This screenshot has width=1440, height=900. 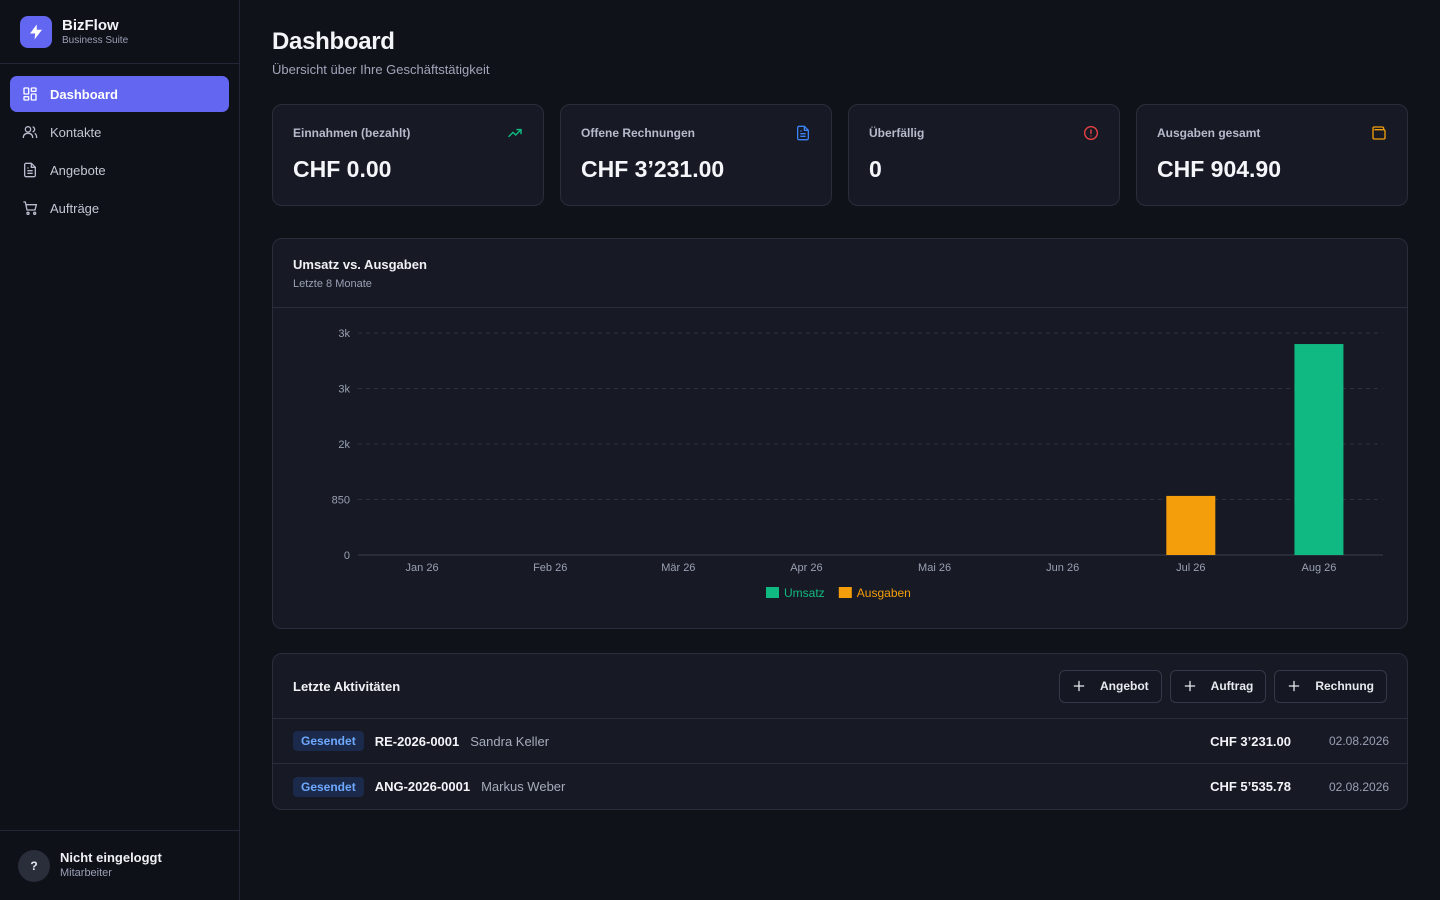 I want to click on x-tick-label: Mär 26, so click(x=678, y=568).